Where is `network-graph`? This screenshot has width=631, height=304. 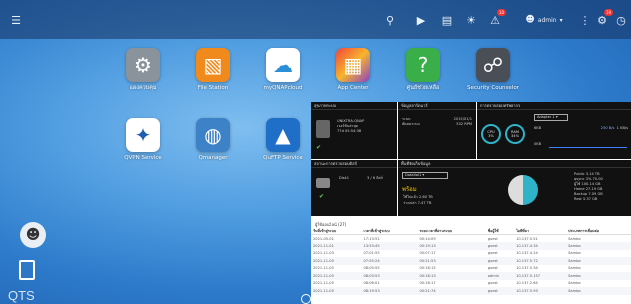 network-graph is located at coordinates (588, 146).